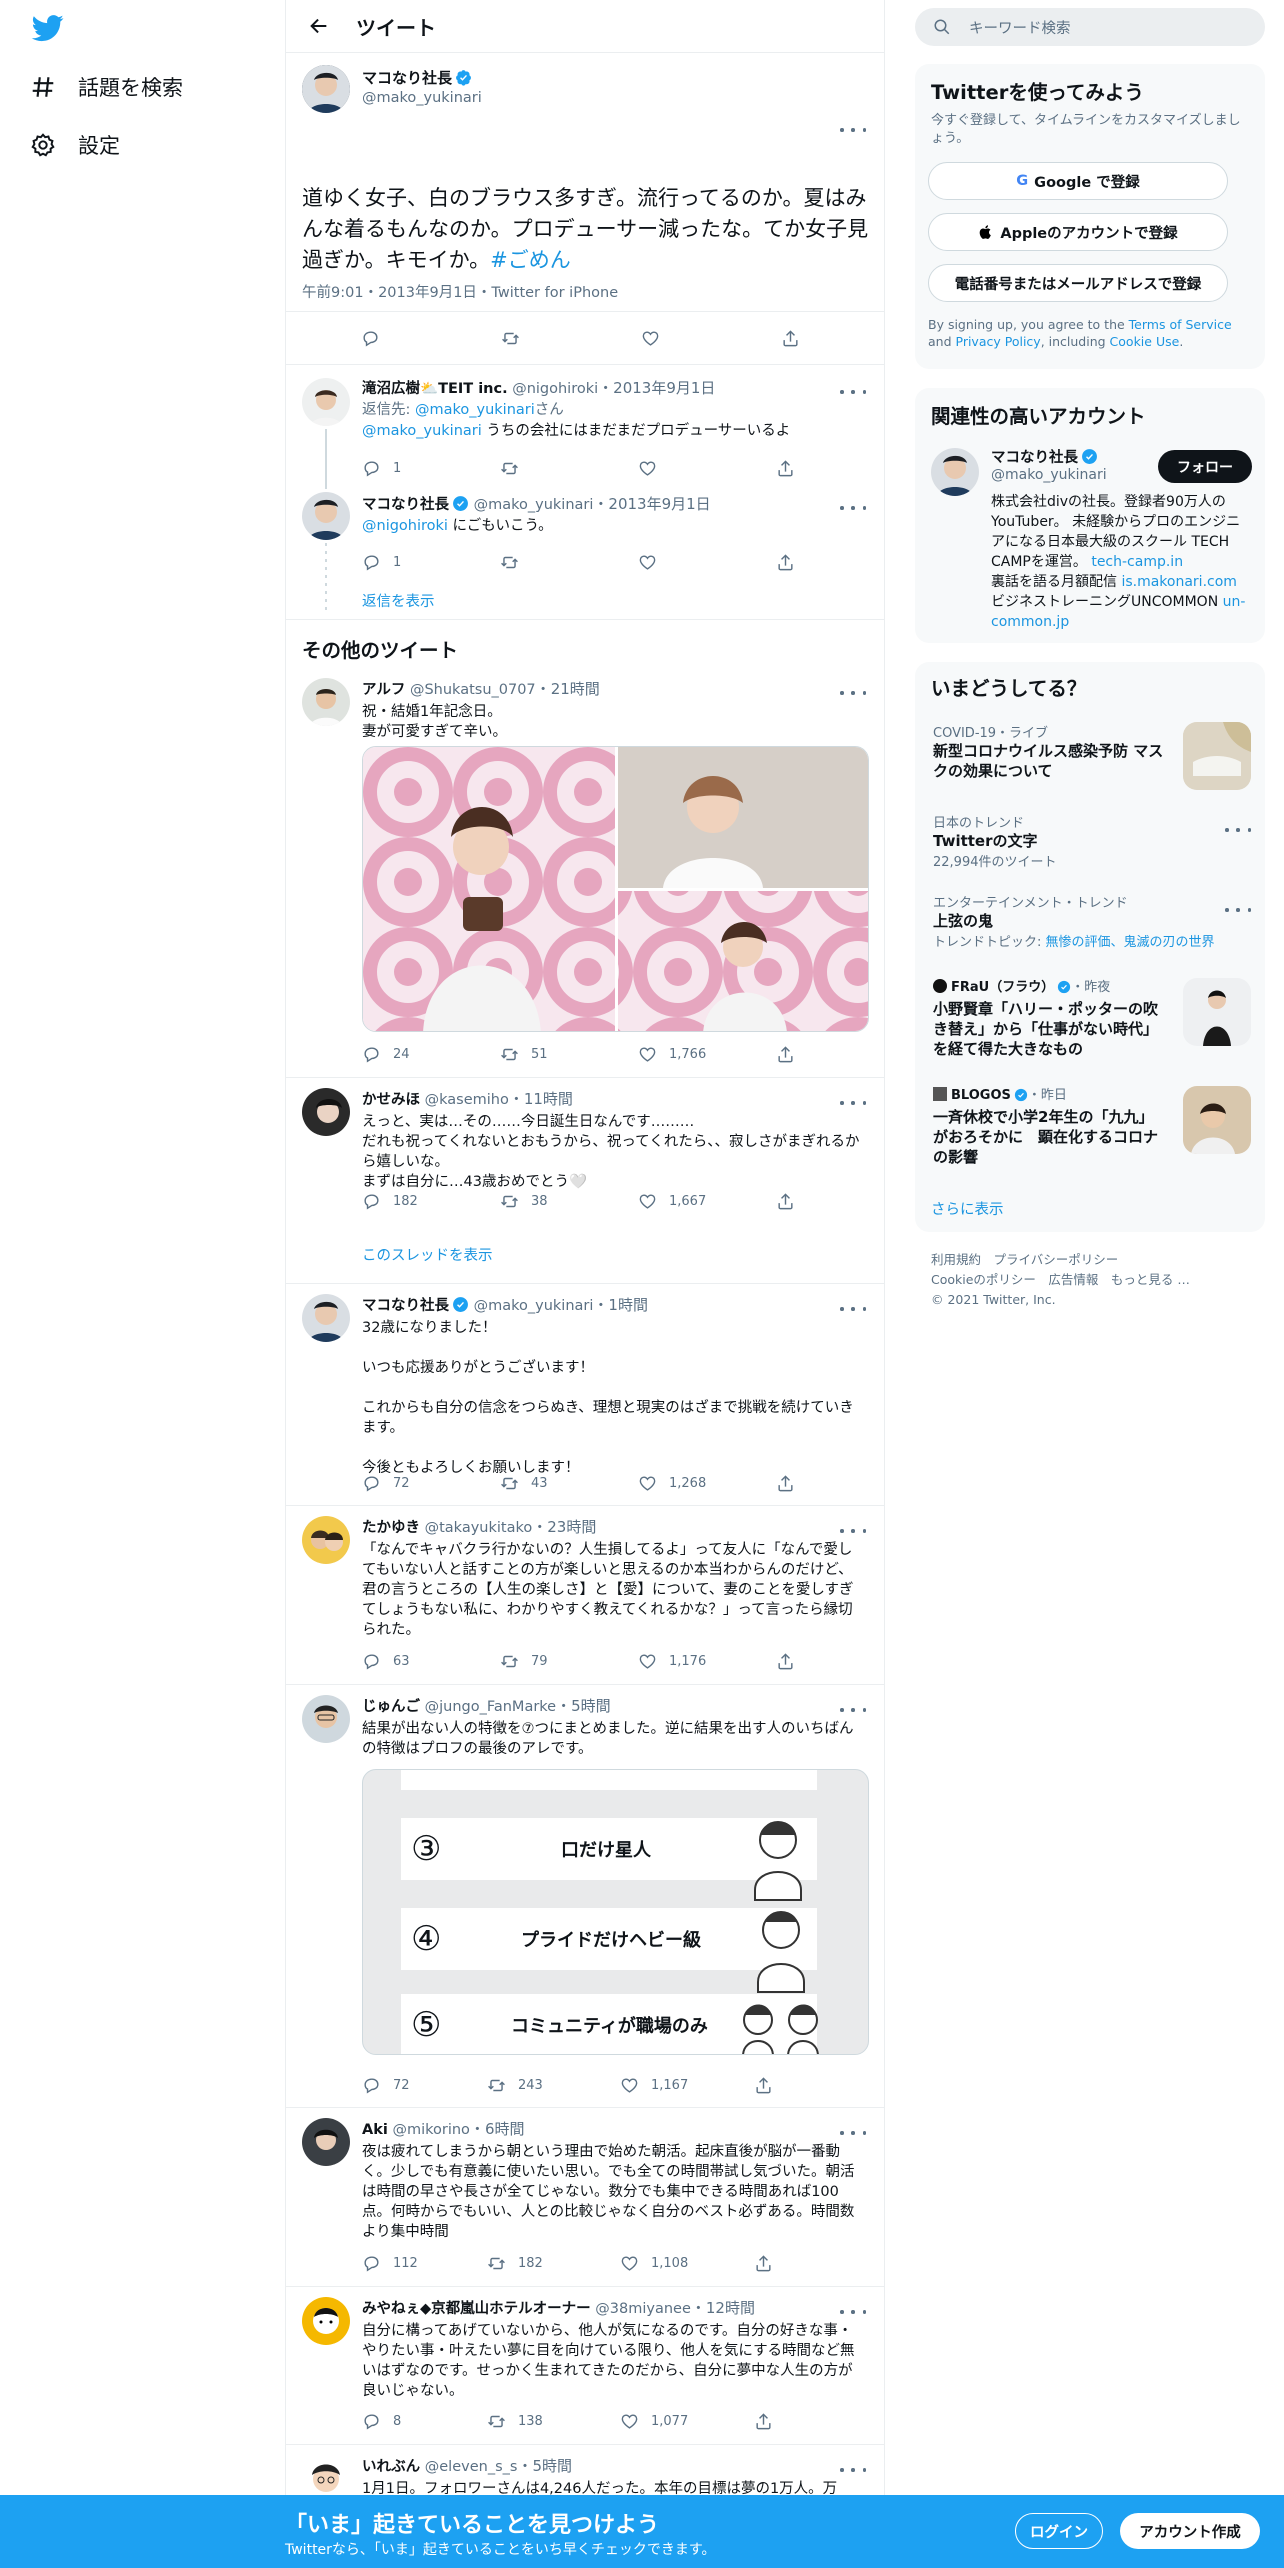  What do you see at coordinates (1130, 942) in the screenshot?
I see `trend-related-links: 無惨の評価、鬼滅の刃の世界` at bounding box center [1130, 942].